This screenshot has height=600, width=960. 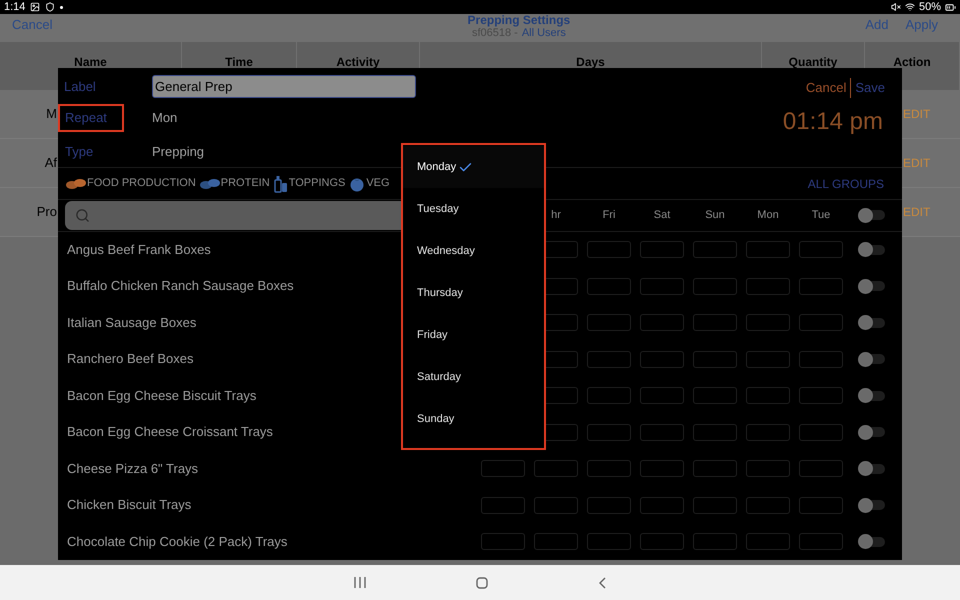 I want to click on day-column-header: hr, so click(x=556, y=216).